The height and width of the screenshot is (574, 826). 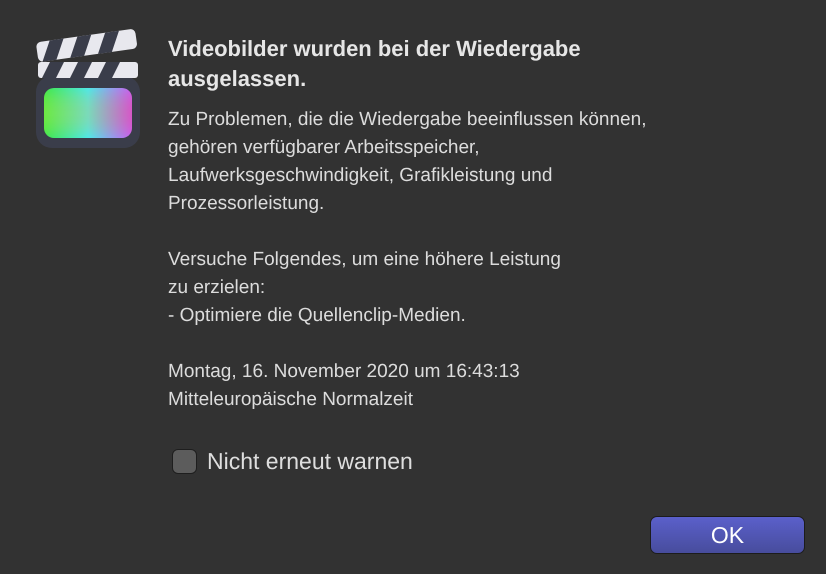 I want to click on message-text: Zu Problemen, die die Wiedergabe beeinflussen können, gehören verfügbarer Arbeitsspeicher, Laufwerksgeschwindigkeit, Grafikleistung und Prozessorleistung., so click(x=408, y=162).